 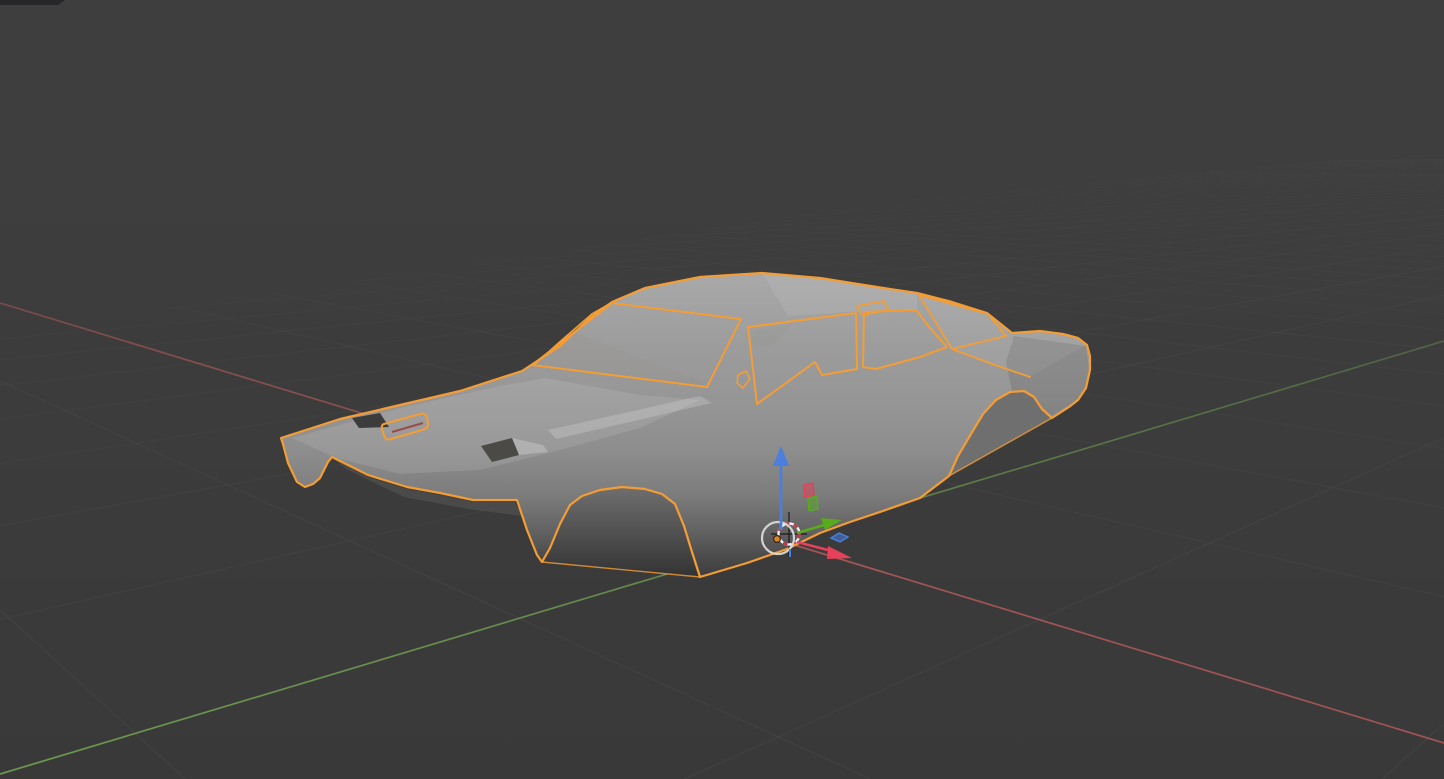 What do you see at coordinates (813, 503) in the screenshot?
I see `gizmo-plane-yz` at bounding box center [813, 503].